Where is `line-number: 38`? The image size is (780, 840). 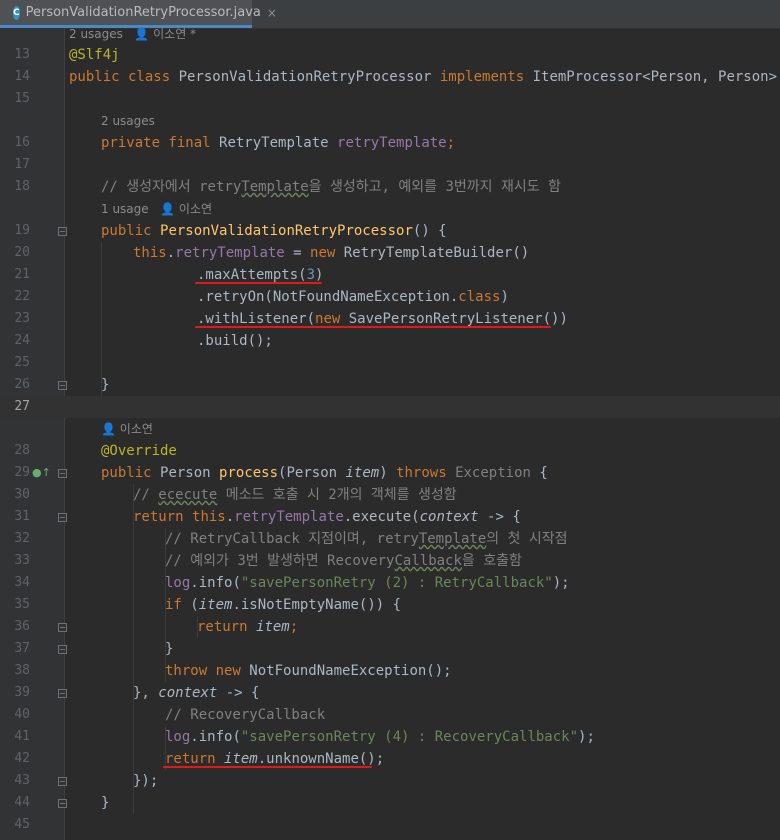 line-number: 38 is located at coordinates (22, 670).